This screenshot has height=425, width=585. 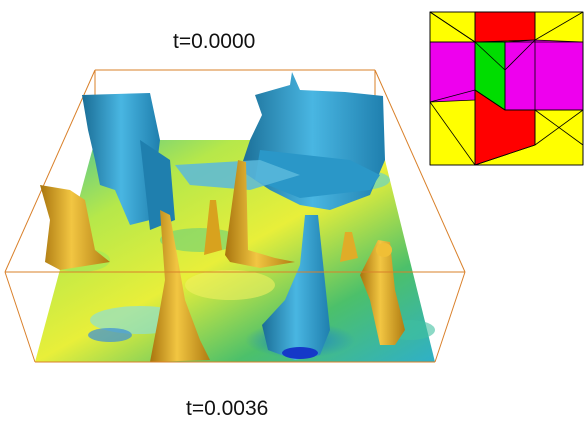 What do you see at coordinates (214, 41) in the screenshot?
I see `time-start-label: t=0.0000` at bounding box center [214, 41].